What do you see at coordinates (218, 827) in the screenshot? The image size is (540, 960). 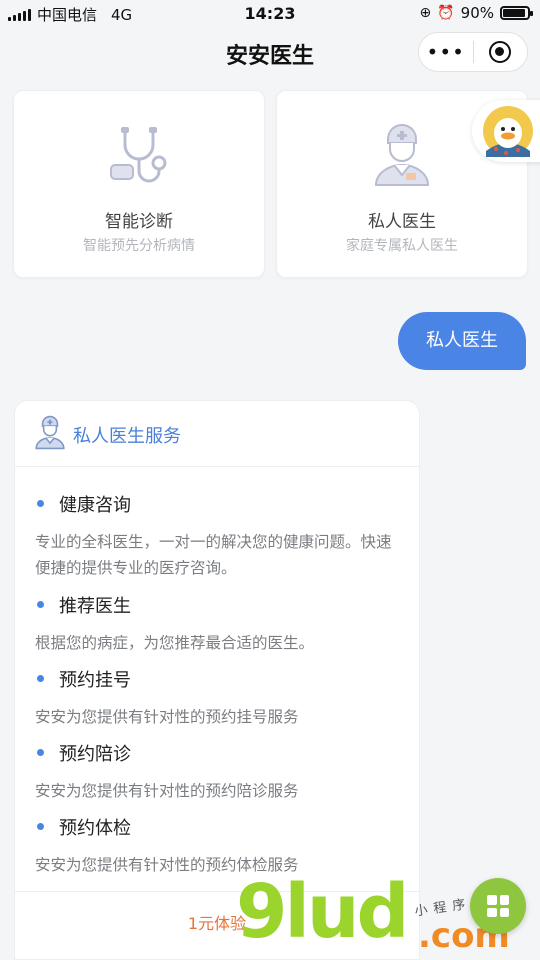 I see `service-name: 预约体检` at bounding box center [218, 827].